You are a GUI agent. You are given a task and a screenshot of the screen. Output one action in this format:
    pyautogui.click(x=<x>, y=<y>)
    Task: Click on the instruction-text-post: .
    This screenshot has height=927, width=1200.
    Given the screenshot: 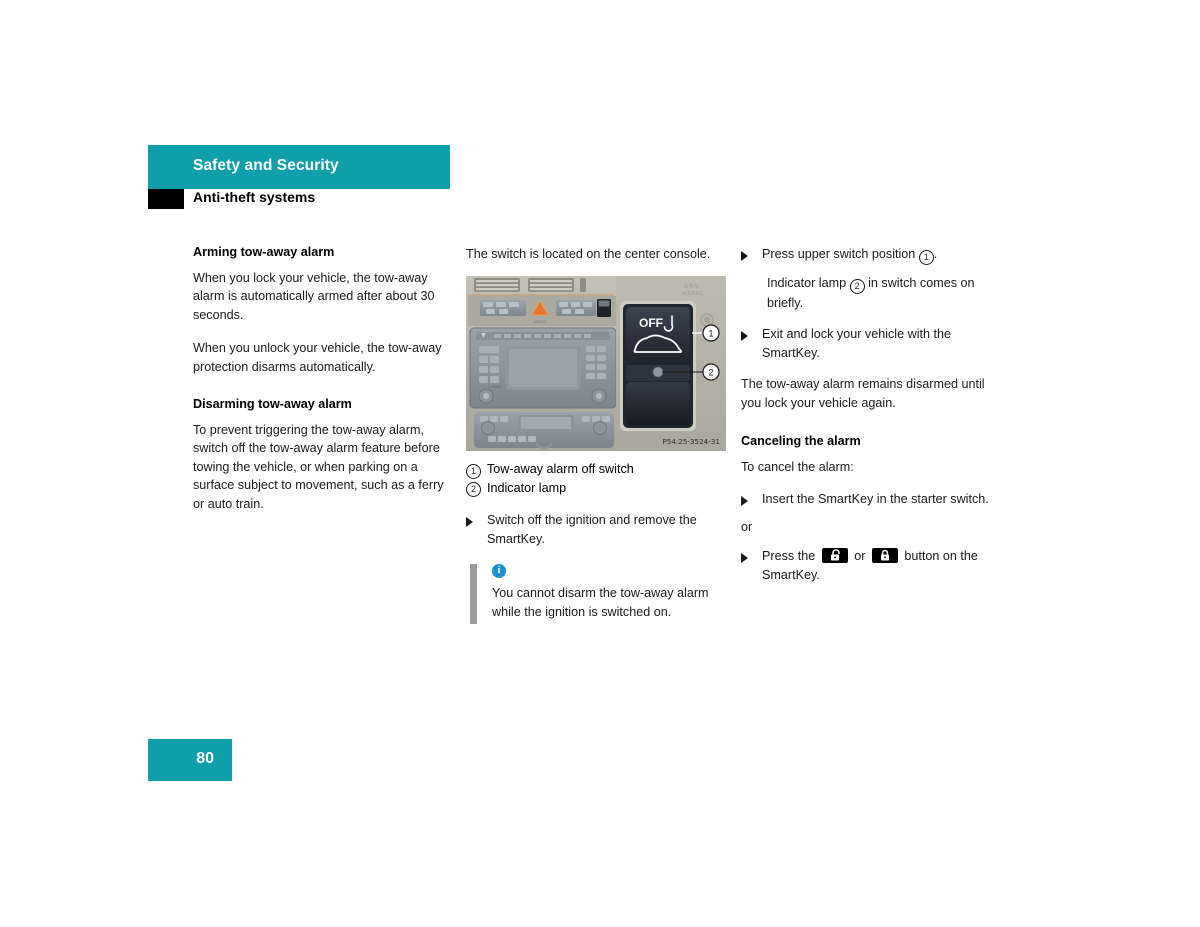 What is the action you would take?
    pyautogui.click(x=935, y=254)
    